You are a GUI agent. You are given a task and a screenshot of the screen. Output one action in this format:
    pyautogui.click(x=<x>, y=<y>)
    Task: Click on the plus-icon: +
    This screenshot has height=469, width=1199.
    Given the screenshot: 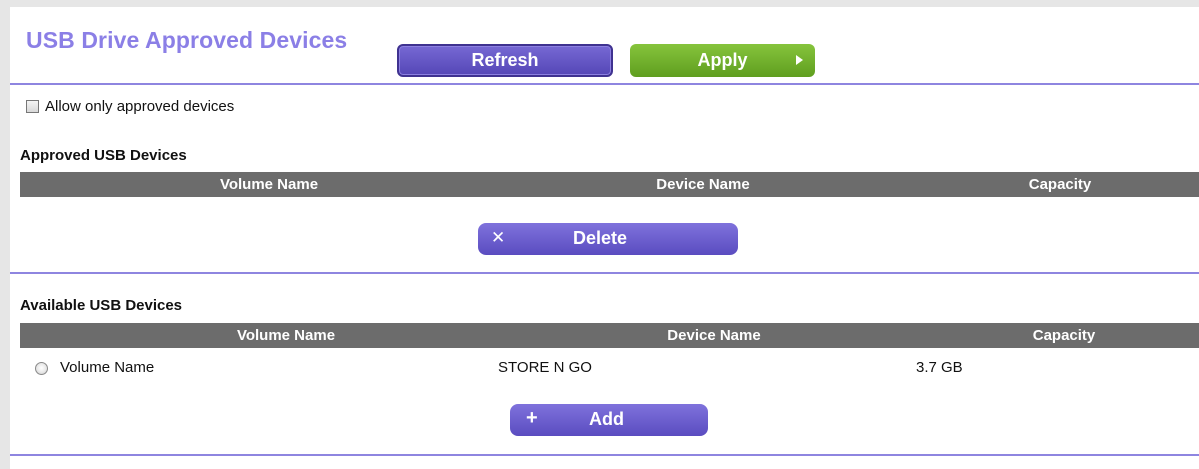 What is the action you would take?
    pyautogui.click(x=532, y=418)
    